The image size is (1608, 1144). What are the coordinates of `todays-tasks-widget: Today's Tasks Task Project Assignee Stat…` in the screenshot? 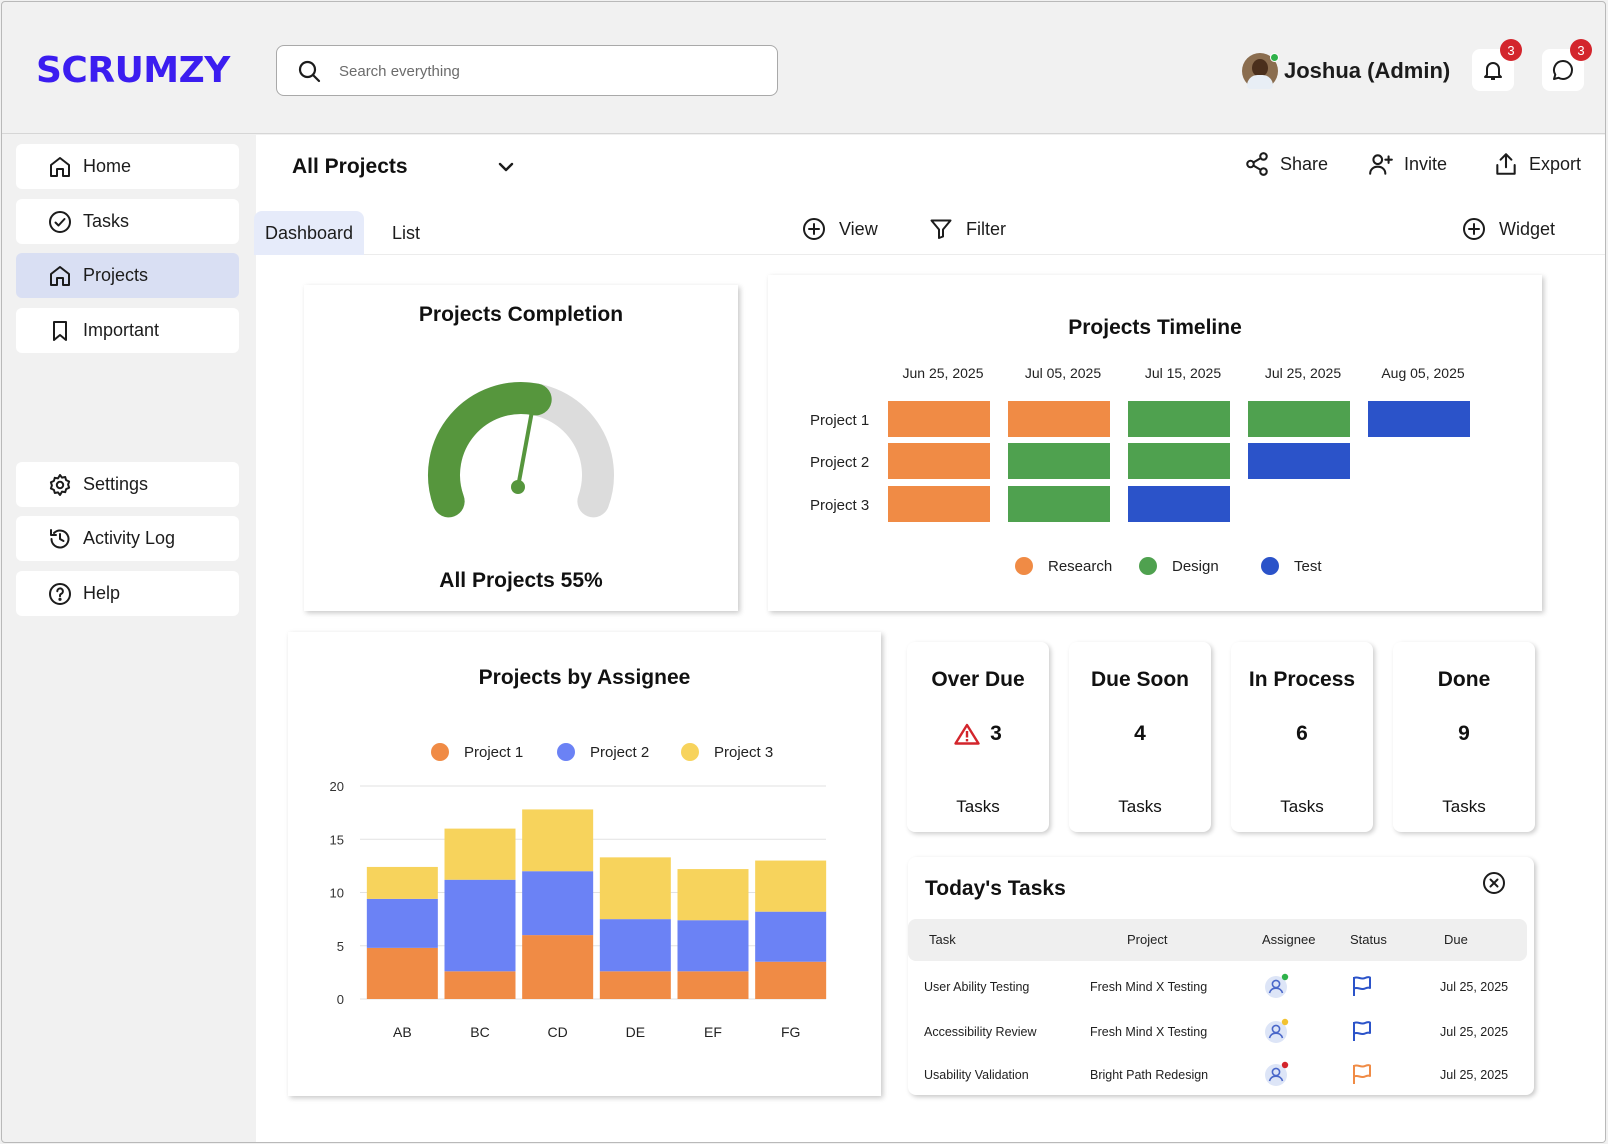 It's located at (1221, 976).